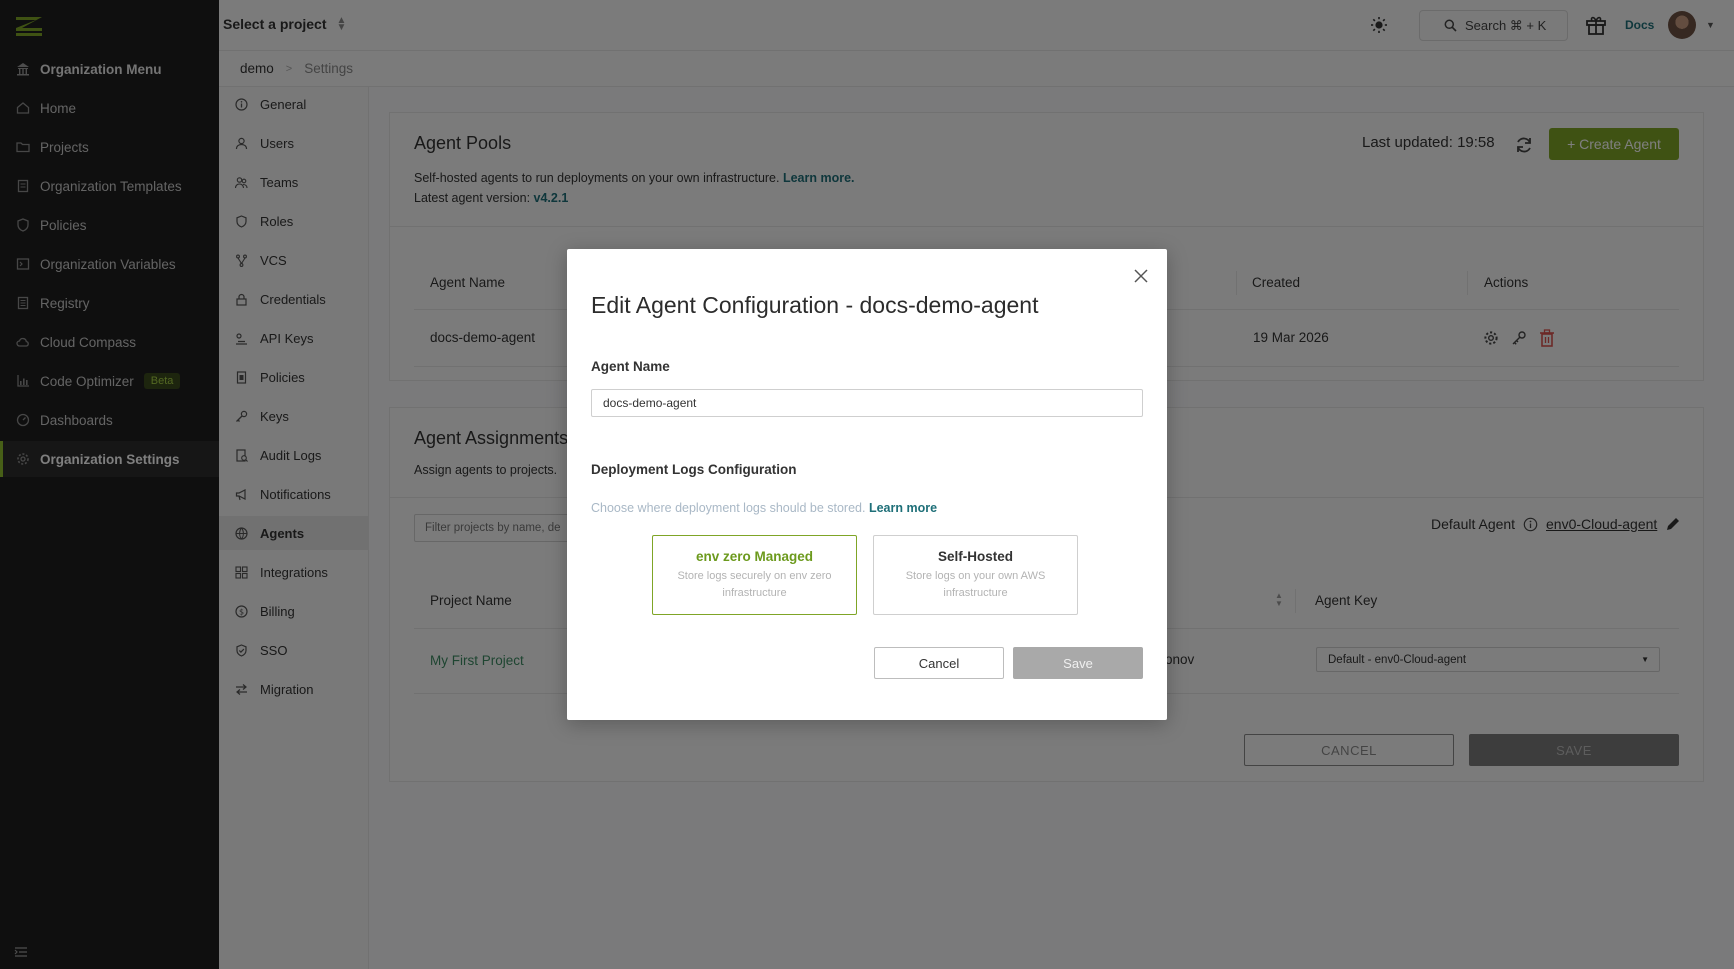  Describe the element at coordinates (939, 663) in the screenshot. I see `cancel-button: Cancel` at that location.